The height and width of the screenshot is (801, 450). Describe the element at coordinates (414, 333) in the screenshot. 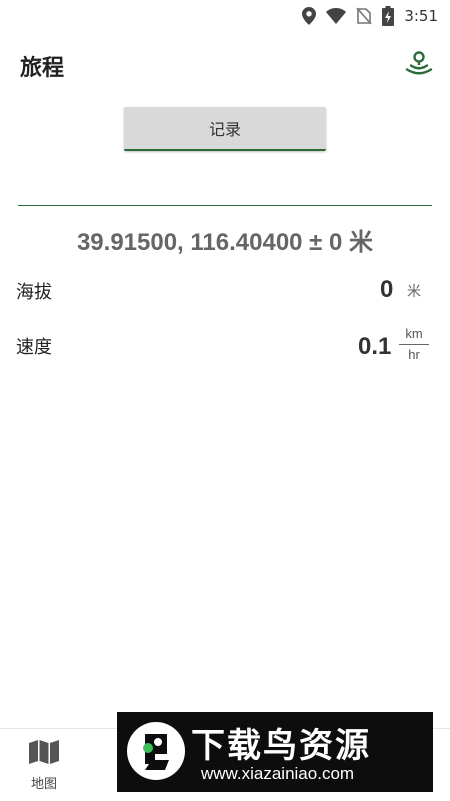

I see `speed-unit-numerator: km` at that location.